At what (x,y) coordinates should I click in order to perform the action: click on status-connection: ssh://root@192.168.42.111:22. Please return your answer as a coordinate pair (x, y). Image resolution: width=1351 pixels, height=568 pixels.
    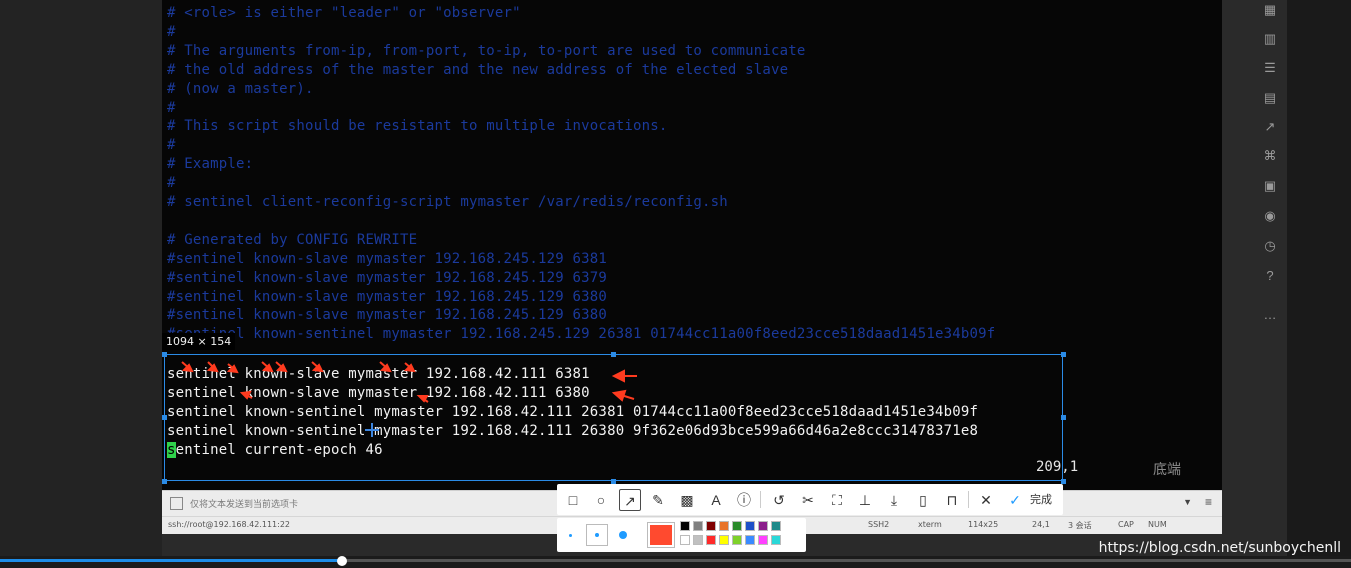
    Looking at the image, I should click on (229, 524).